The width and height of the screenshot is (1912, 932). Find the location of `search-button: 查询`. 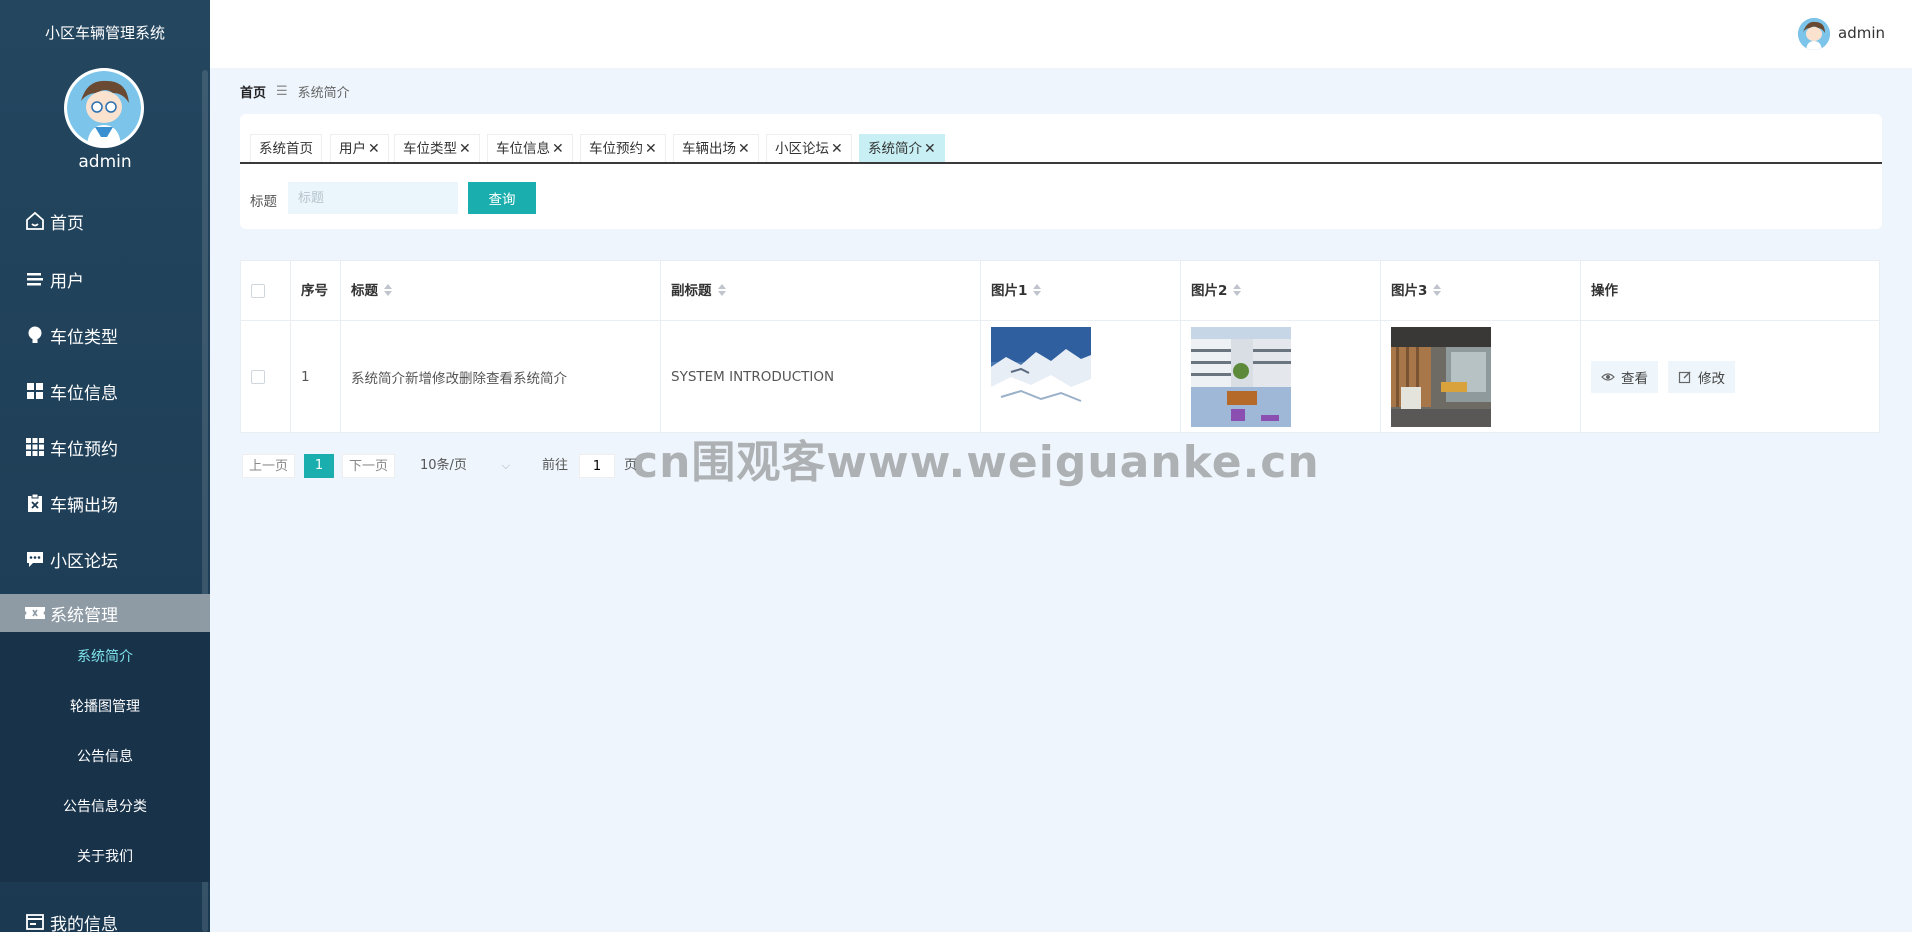

search-button: 查询 is located at coordinates (502, 198).